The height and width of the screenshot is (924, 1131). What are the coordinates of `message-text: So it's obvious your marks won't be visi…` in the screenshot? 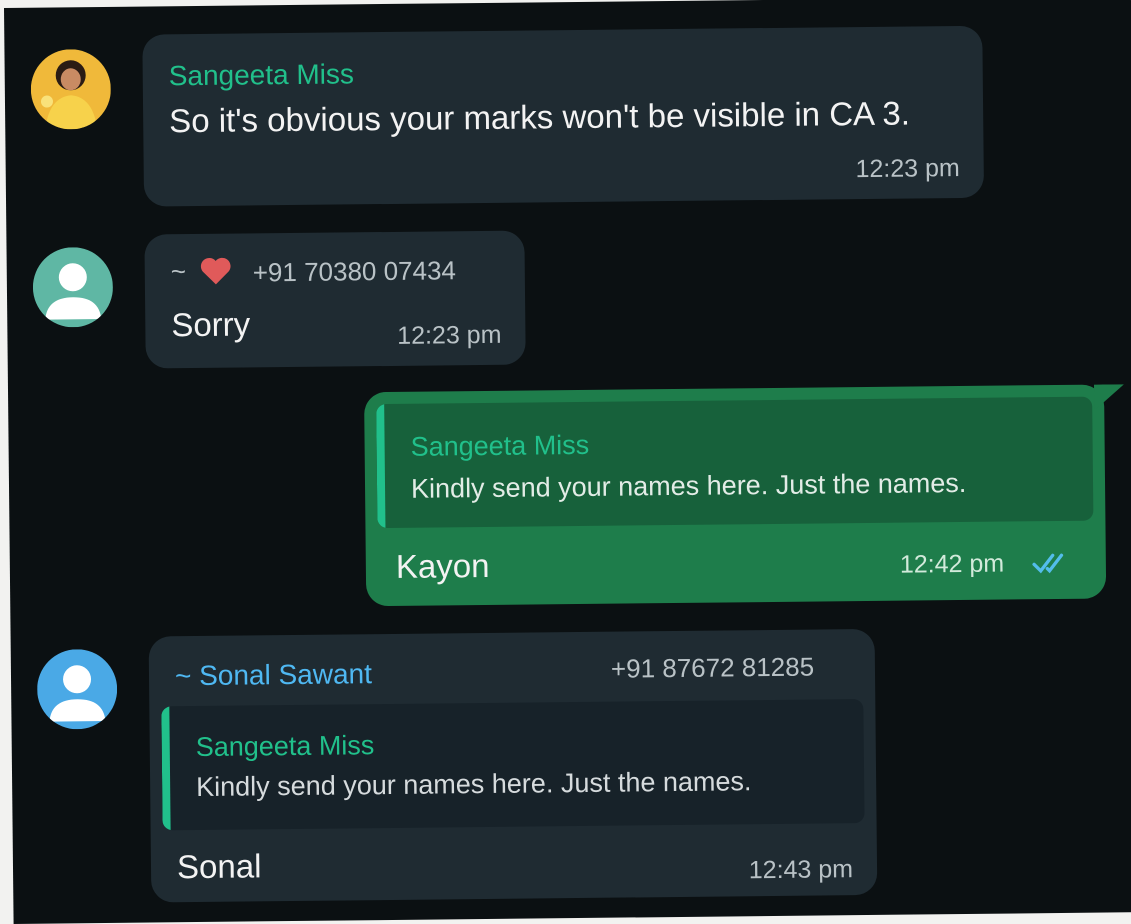 It's located at (539, 117).